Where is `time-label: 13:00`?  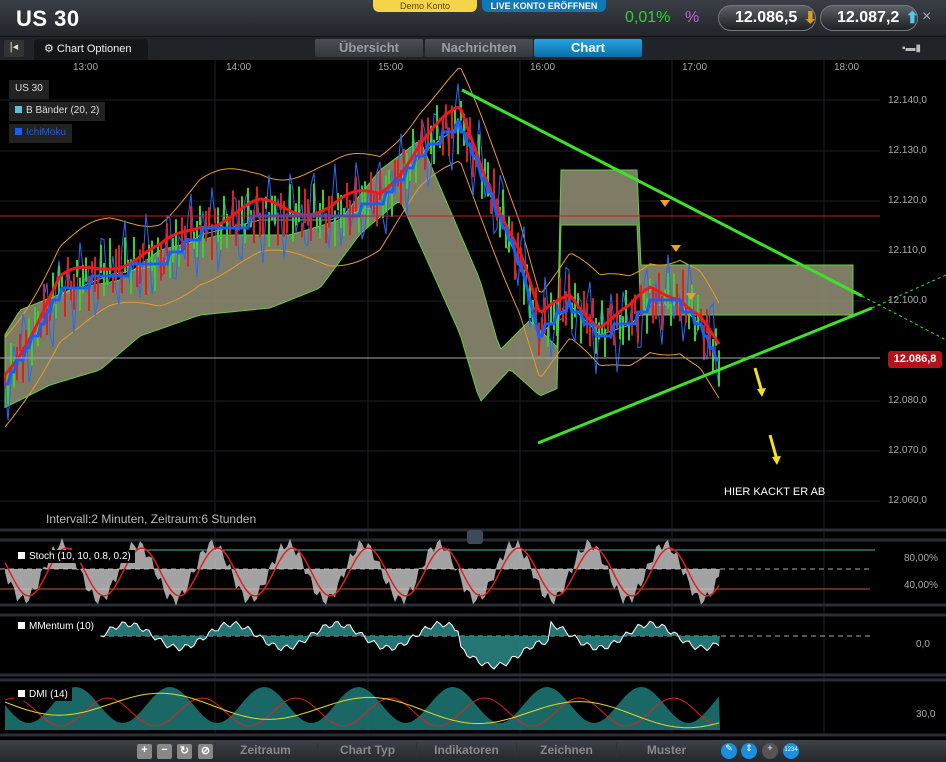 time-label: 13:00 is located at coordinates (86, 67).